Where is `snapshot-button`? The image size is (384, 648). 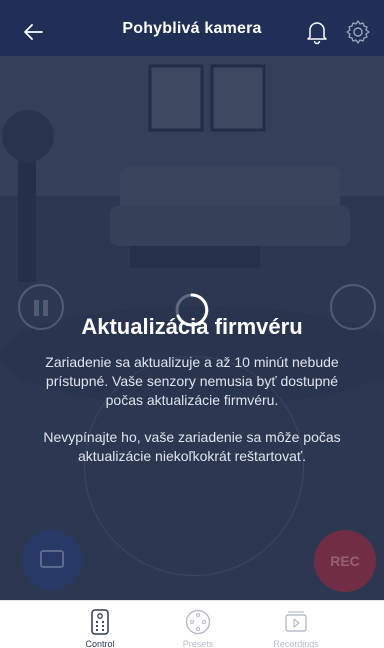
snapshot-button is located at coordinates (52, 560).